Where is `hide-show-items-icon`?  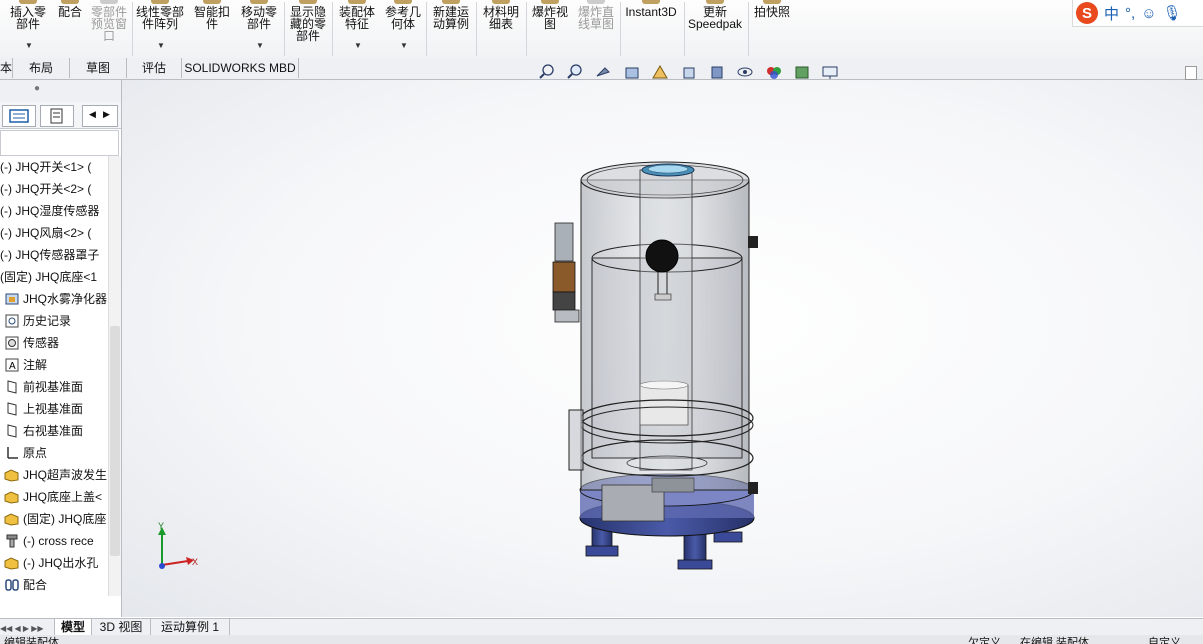 hide-show-items-icon is located at coordinates (745, 72).